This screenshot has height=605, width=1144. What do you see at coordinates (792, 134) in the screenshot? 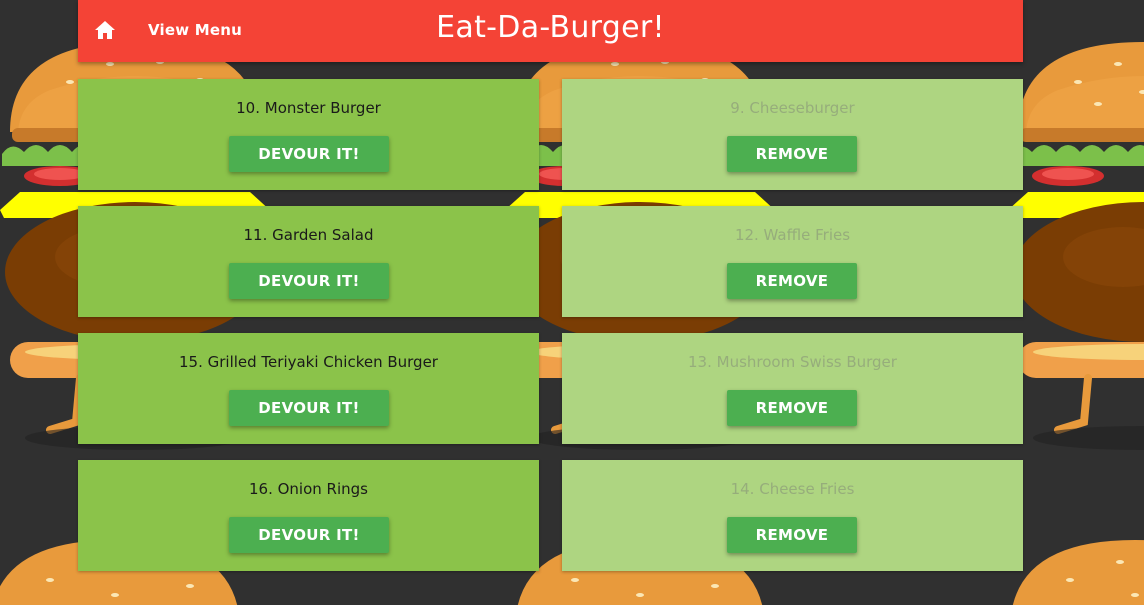
I see `devoured-burger-card: 9. Cheeseburger REMOVE` at bounding box center [792, 134].